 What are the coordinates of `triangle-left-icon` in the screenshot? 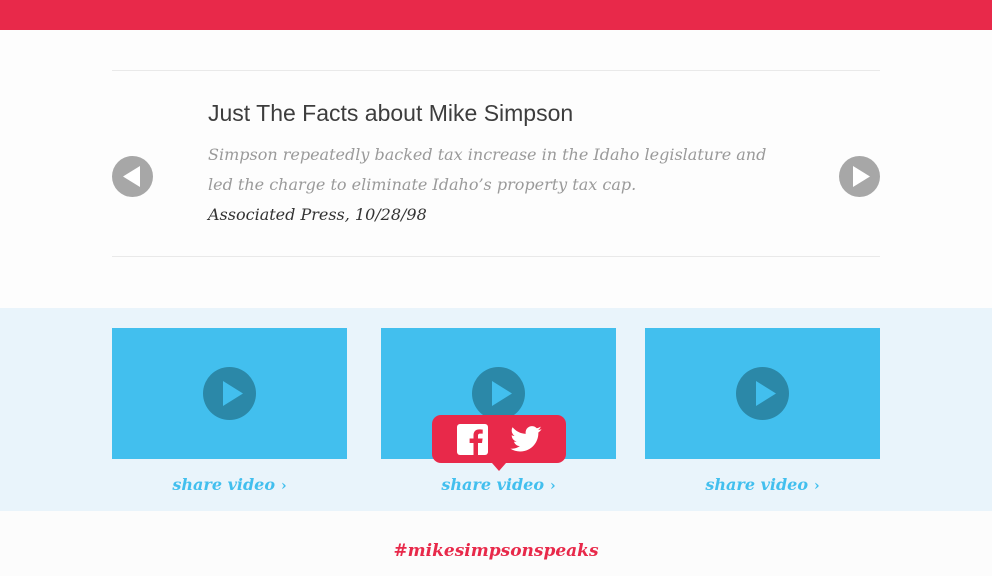 It's located at (131, 176).